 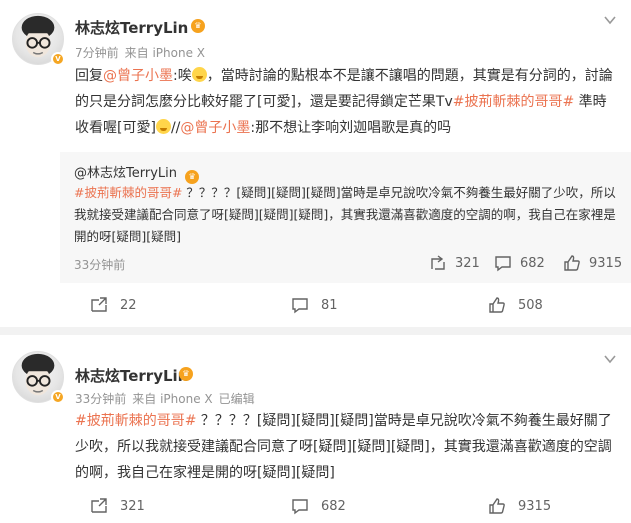 I want to click on like-count: 508, so click(x=530, y=305).